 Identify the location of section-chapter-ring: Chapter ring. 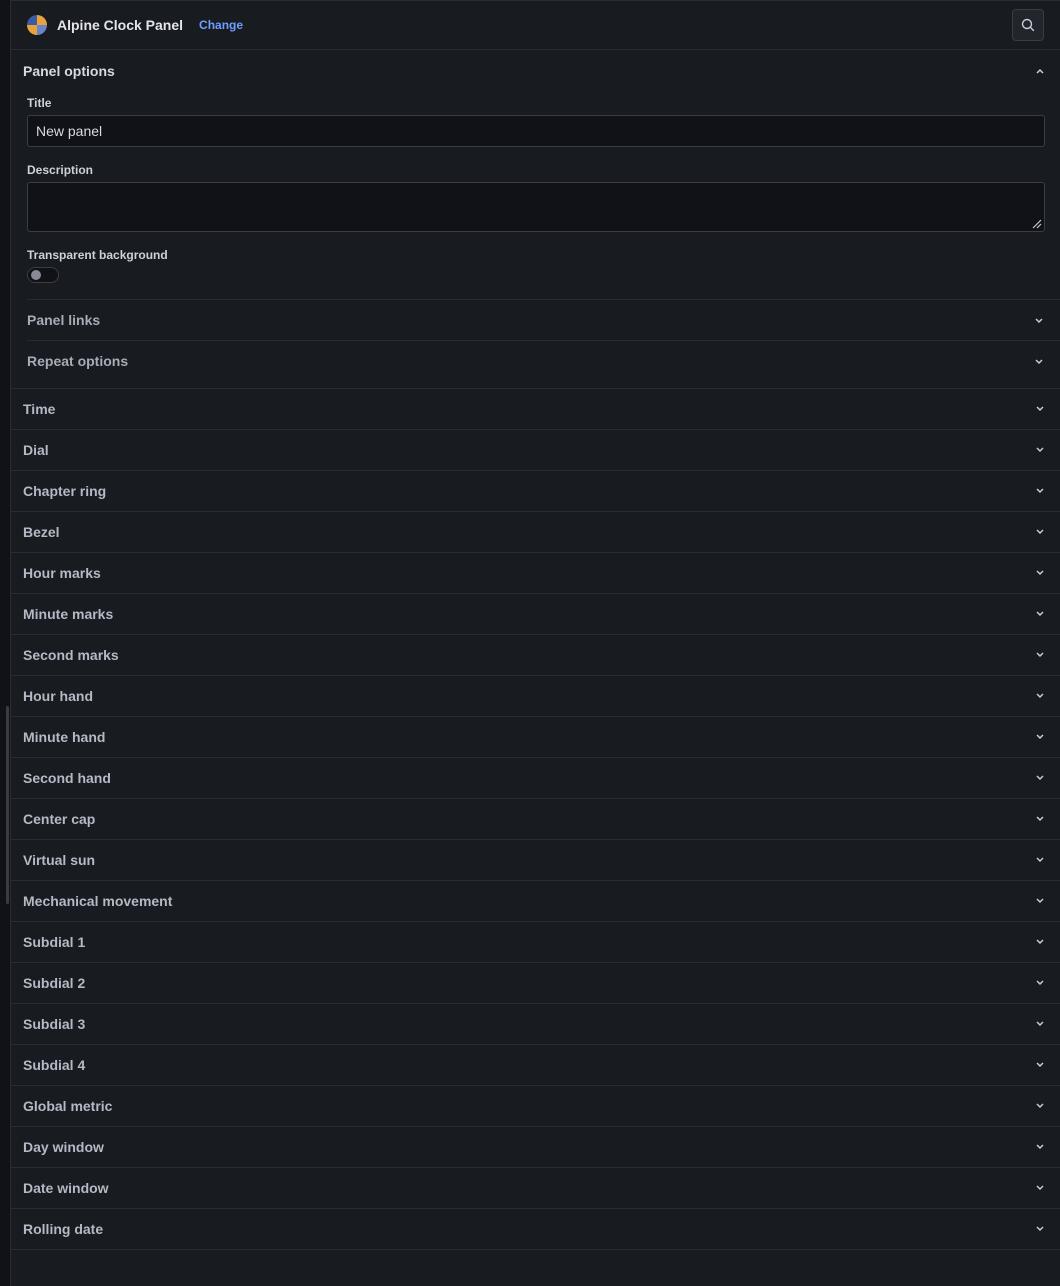
(535, 491).